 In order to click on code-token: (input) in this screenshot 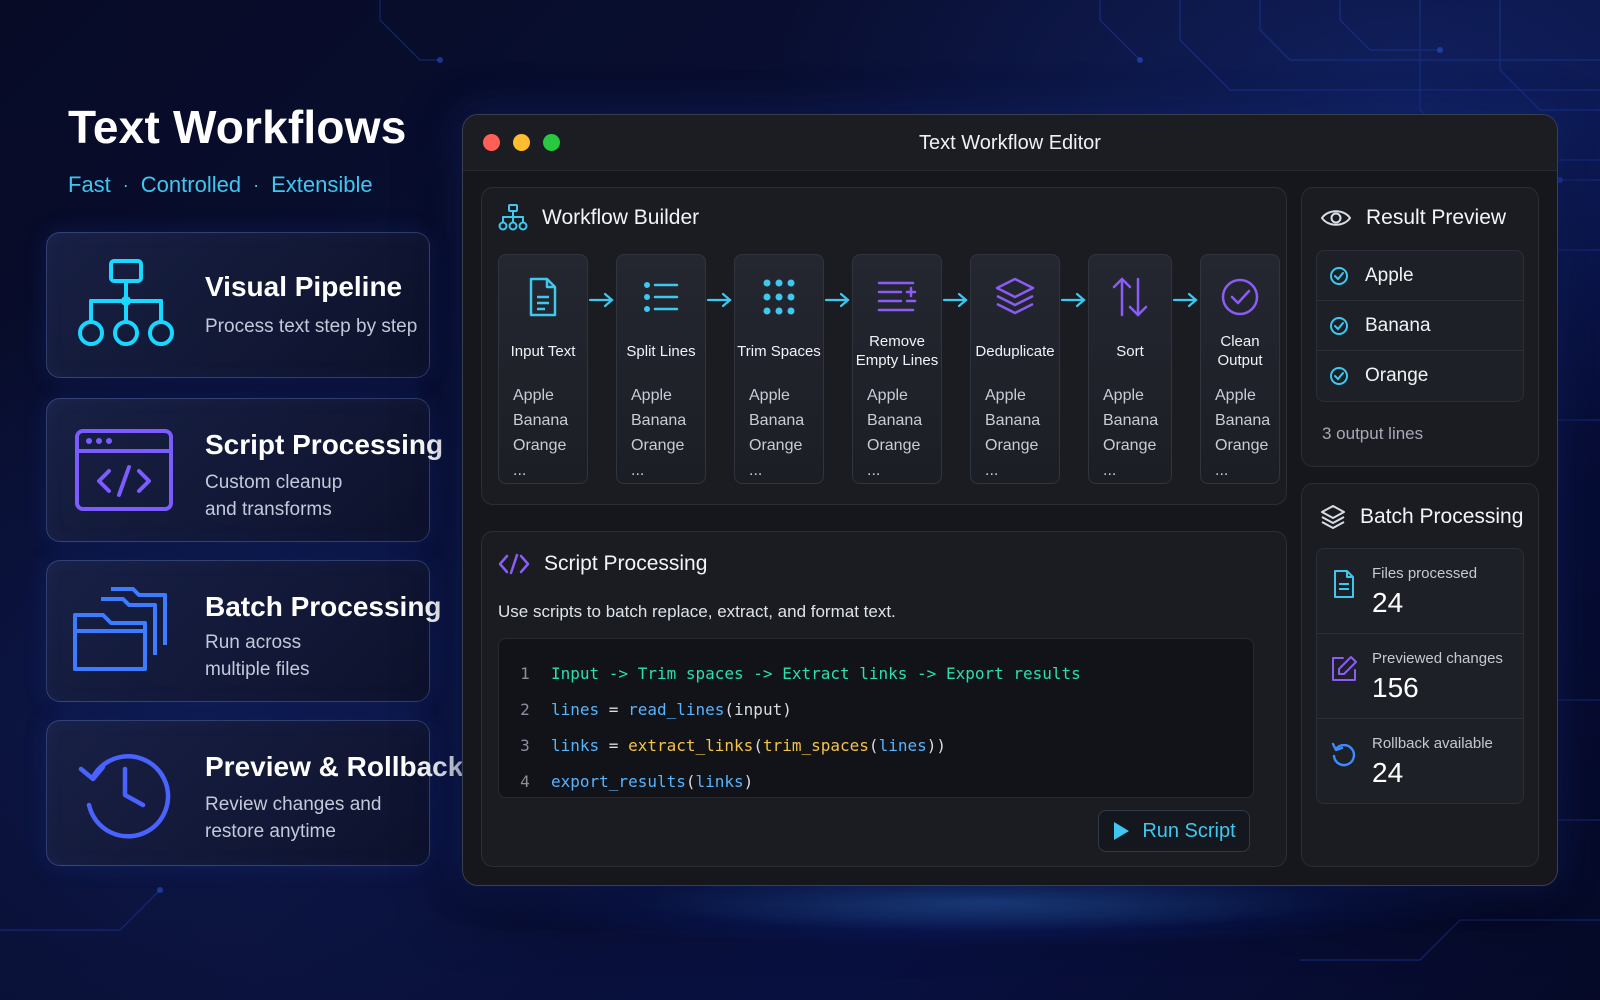, I will do `click(758, 709)`.